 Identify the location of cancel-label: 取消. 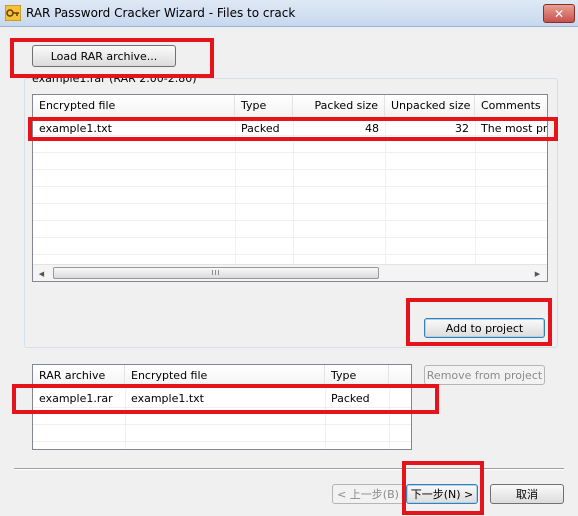
(527, 494).